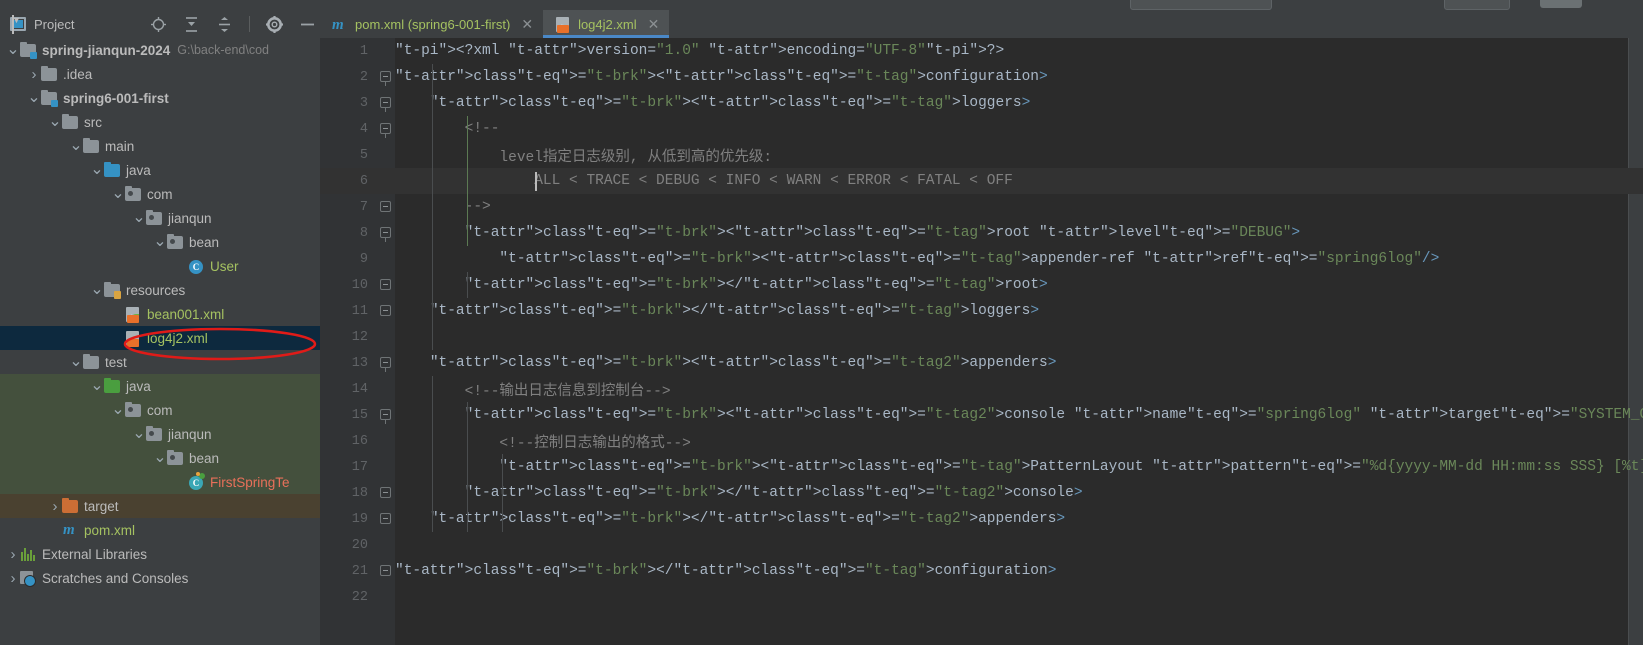  What do you see at coordinates (158, 24) in the screenshot?
I see `locate-icon` at bounding box center [158, 24].